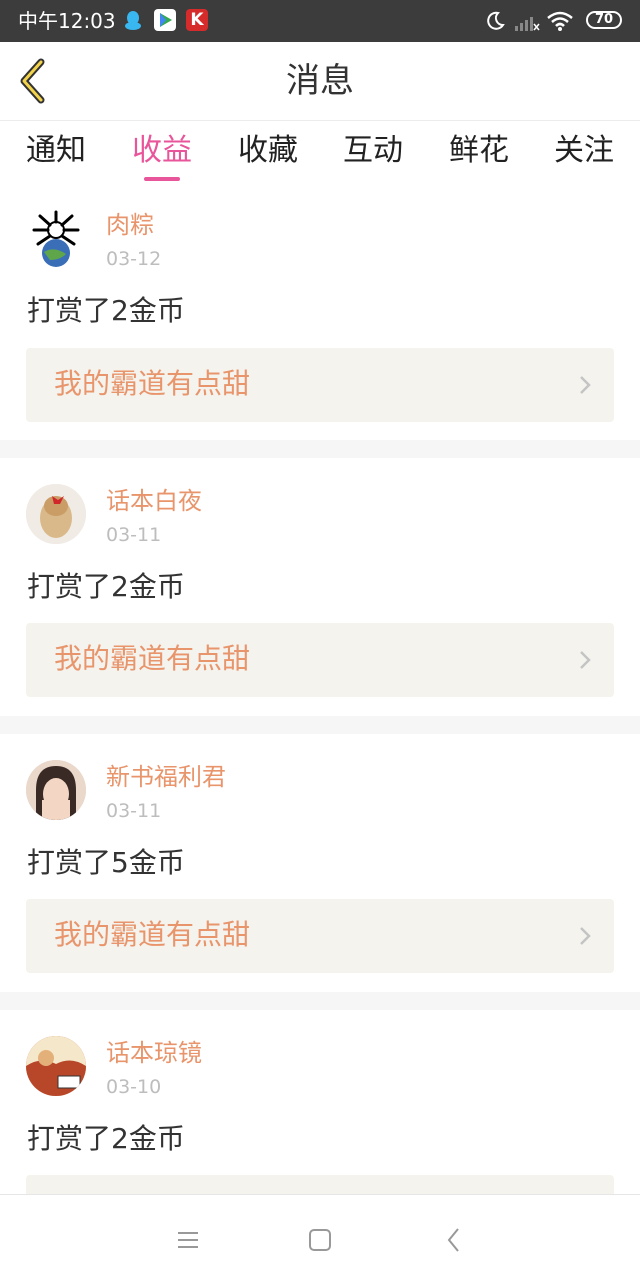 The image size is (640, 1281). What do you see at coordinates (133, 20) in the screenshot?
I see `qq-icon` at bounding box center [133, 20].